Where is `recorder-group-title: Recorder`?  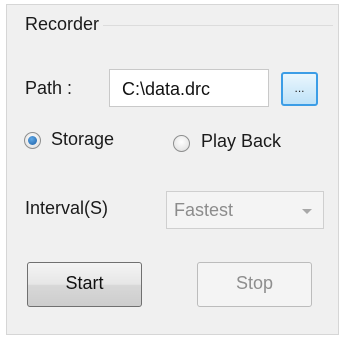
recorder-group-title: Recorder is located at coordinates (62, 24).